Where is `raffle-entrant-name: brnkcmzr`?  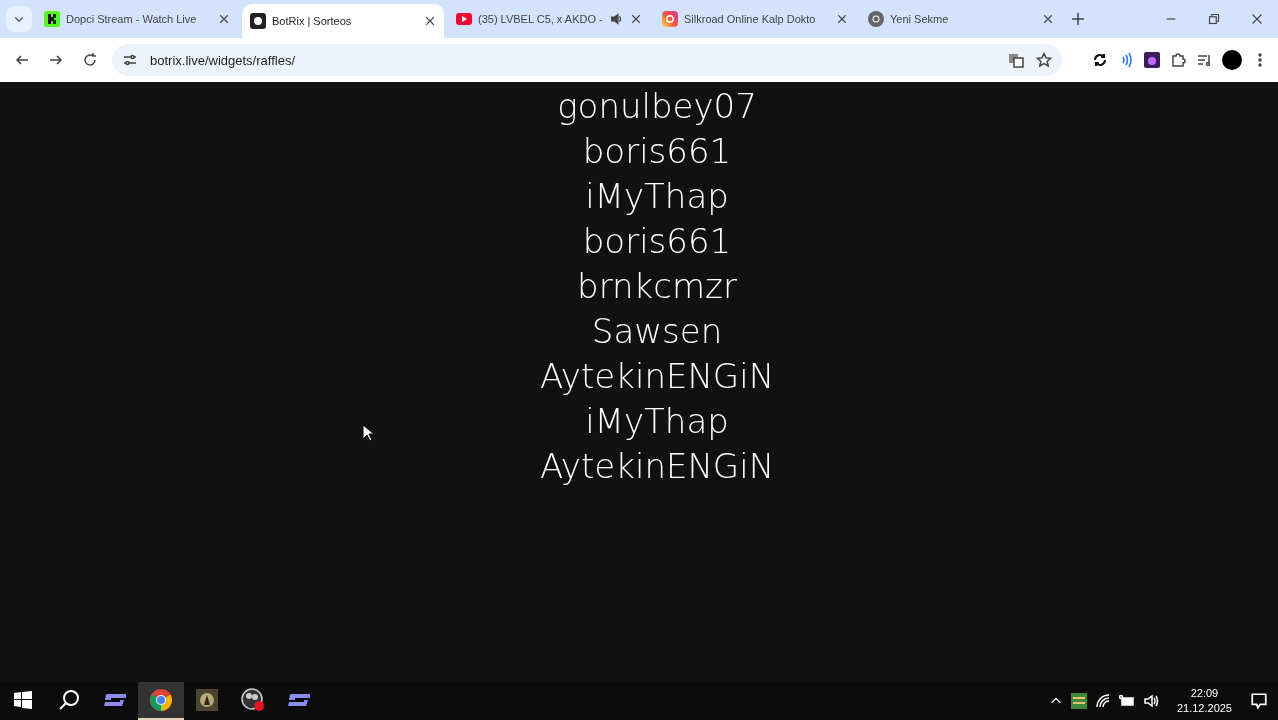 raffle-entrant-name: brnkcmzr is located at coordinates (657, 286).